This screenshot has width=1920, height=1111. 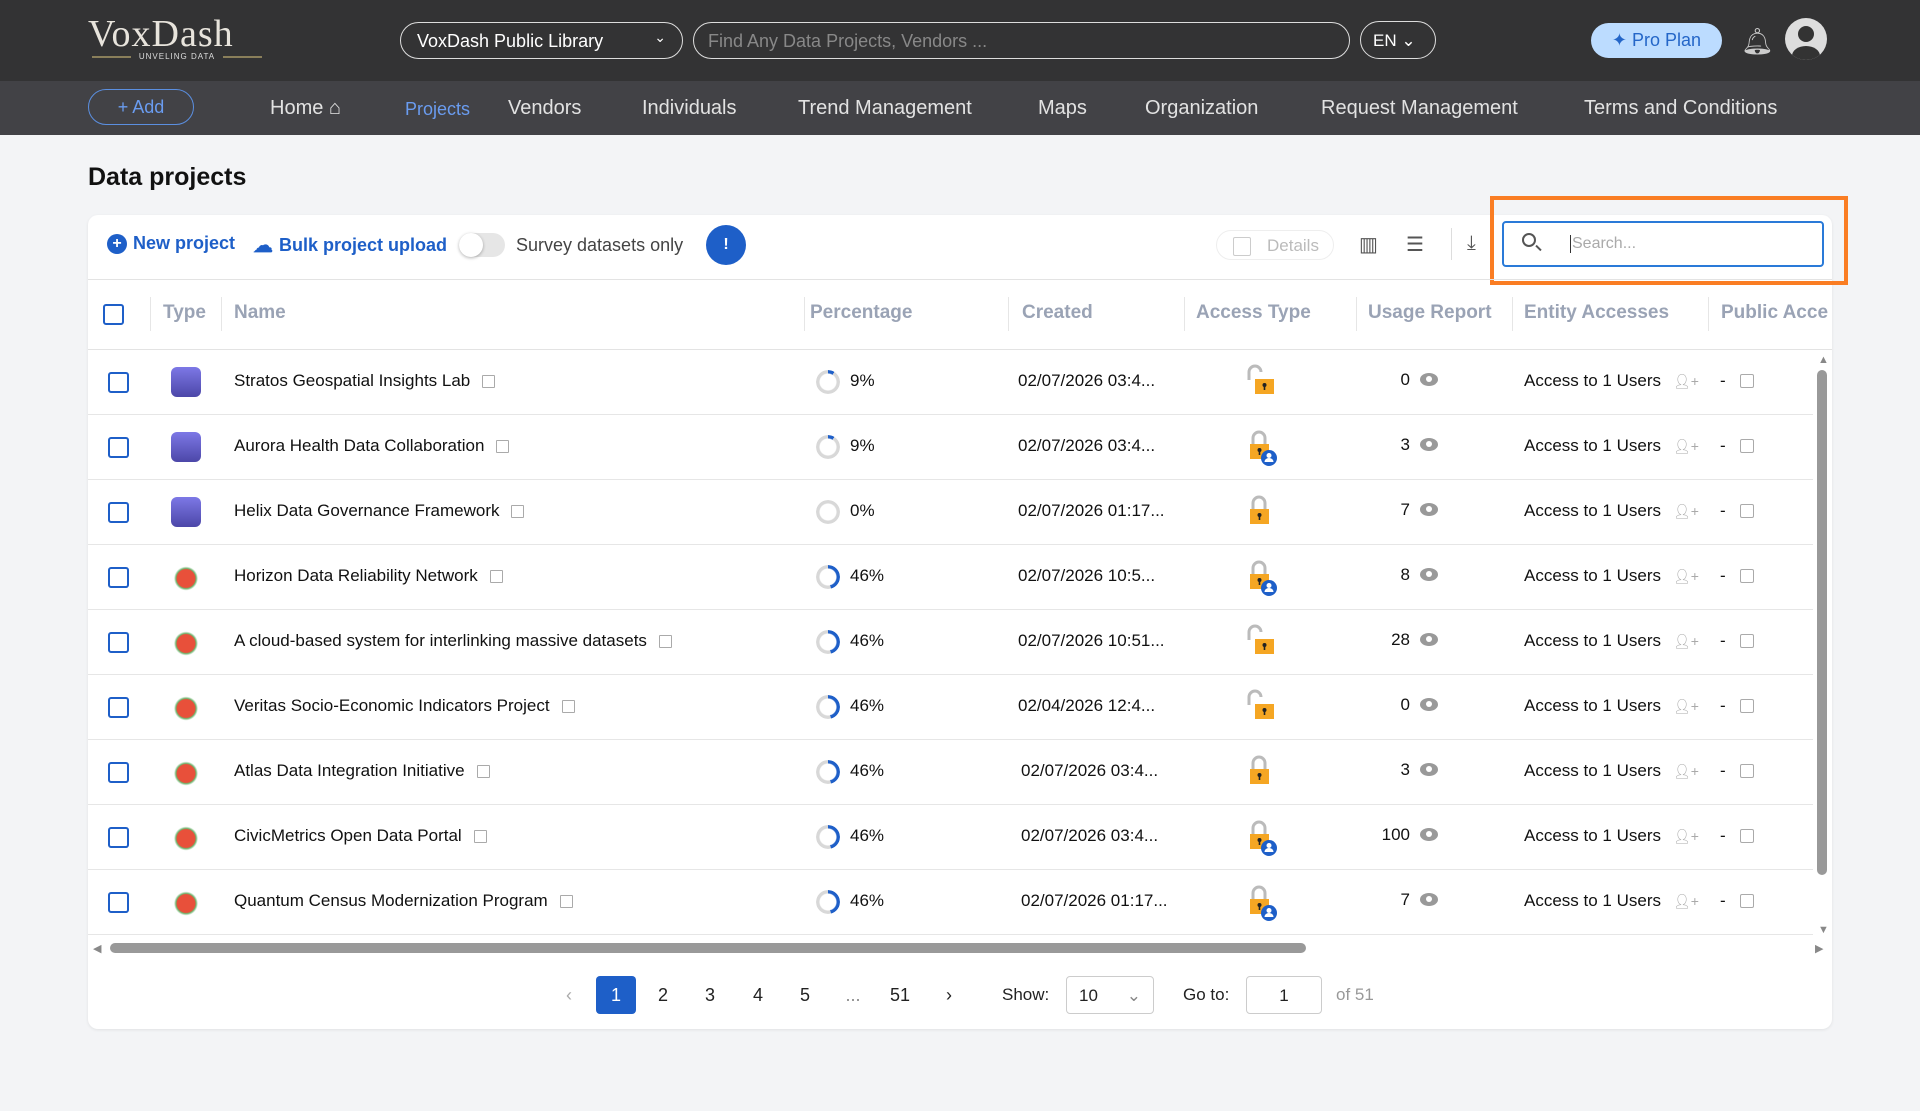 What do you see at coordinates (379, 511) in the screenshot?
I see `project-name-link: Helix Data Governance Framework` at bounding box center [379, 511].